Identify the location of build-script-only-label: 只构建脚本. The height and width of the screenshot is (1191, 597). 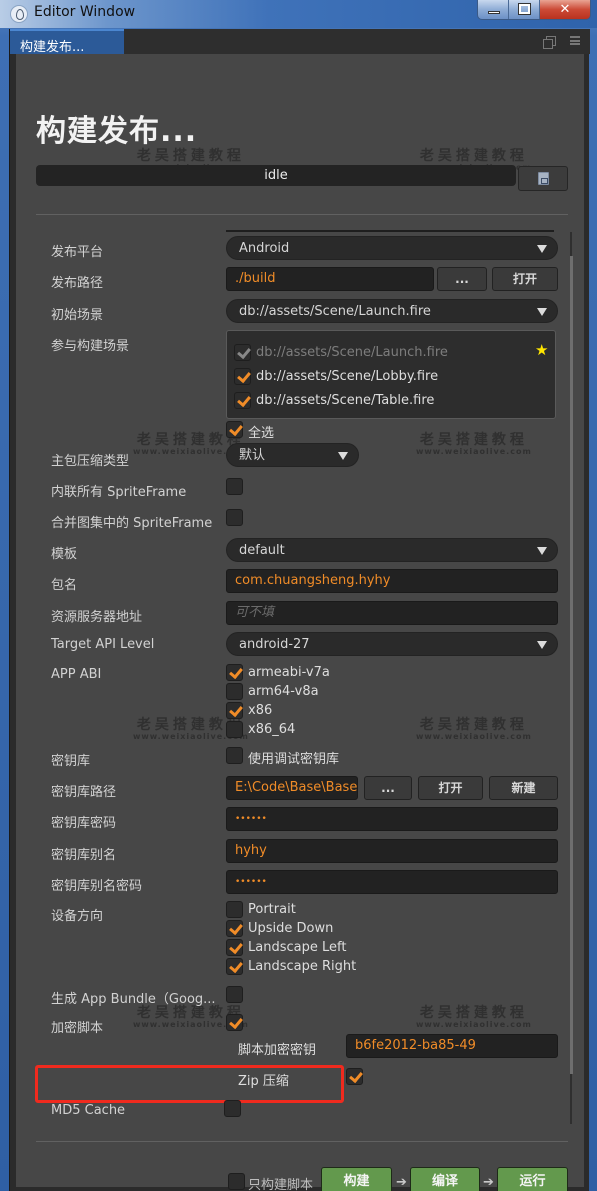
(281, 1184).